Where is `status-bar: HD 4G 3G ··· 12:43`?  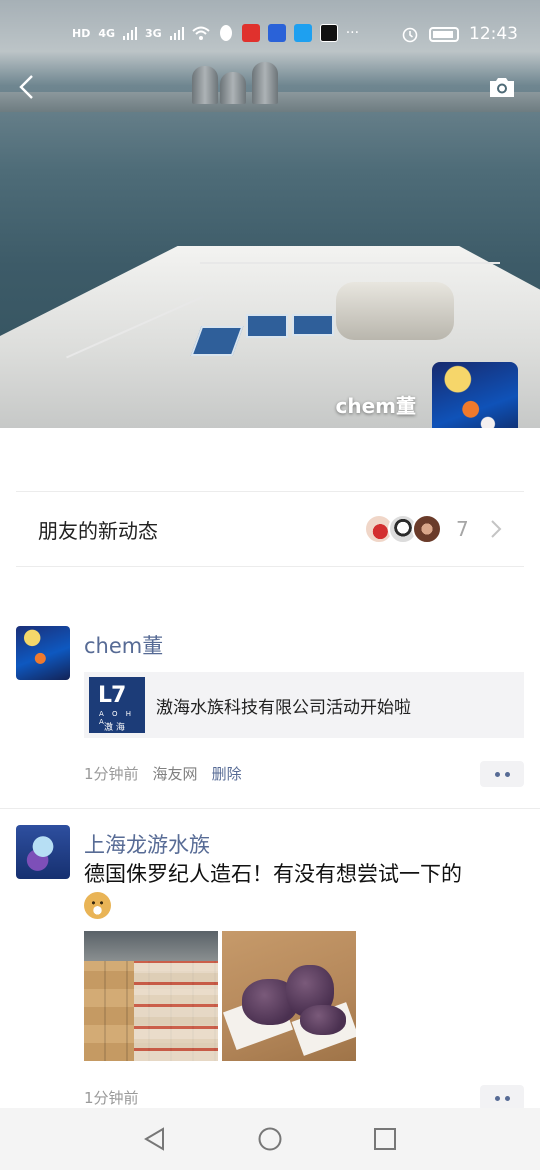 status-bar: HD 4G 3G ··· 12:43 is located at coordinates (270, 32).